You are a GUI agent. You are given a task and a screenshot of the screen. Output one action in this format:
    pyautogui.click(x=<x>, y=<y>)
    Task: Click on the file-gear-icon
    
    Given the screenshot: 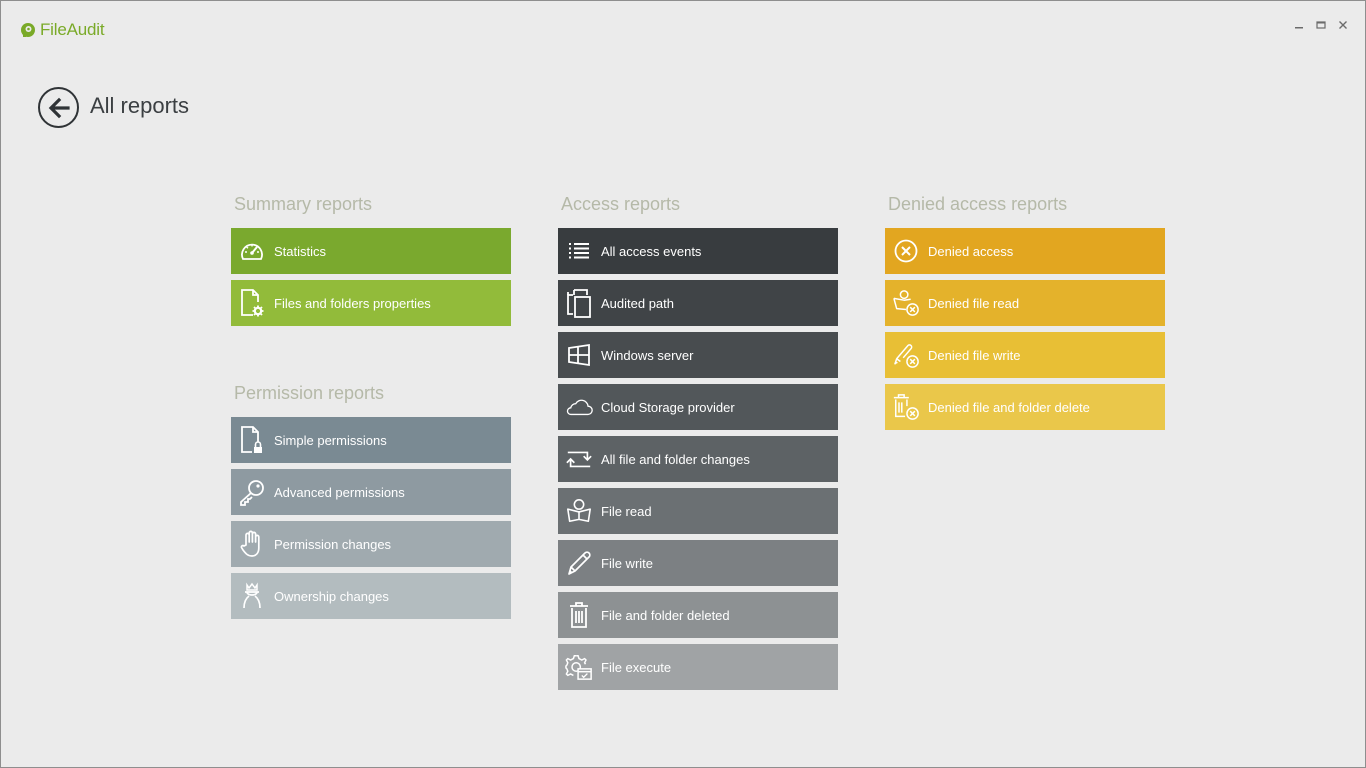 What is the action you would take?
    pyautogui.click(x=252, y=303)
    